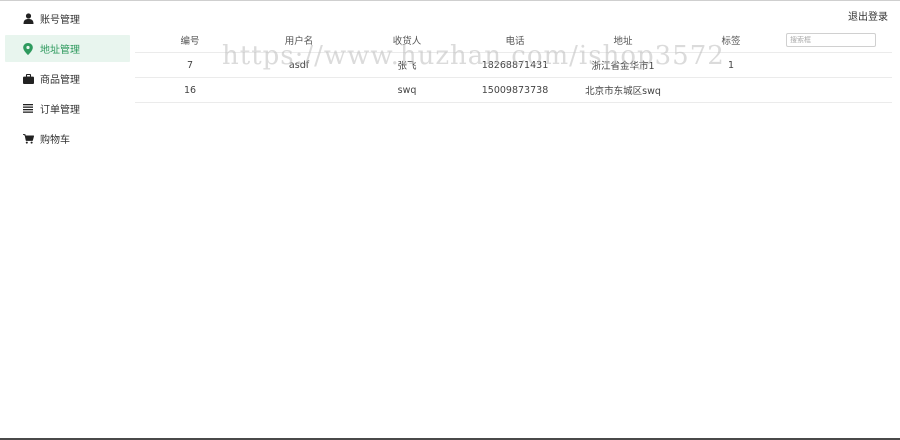  What do you see at coordinates (60, 80) in the screenshot?
I see `sidebar-item-label: 商品管理` at bounding box center [60, 80].